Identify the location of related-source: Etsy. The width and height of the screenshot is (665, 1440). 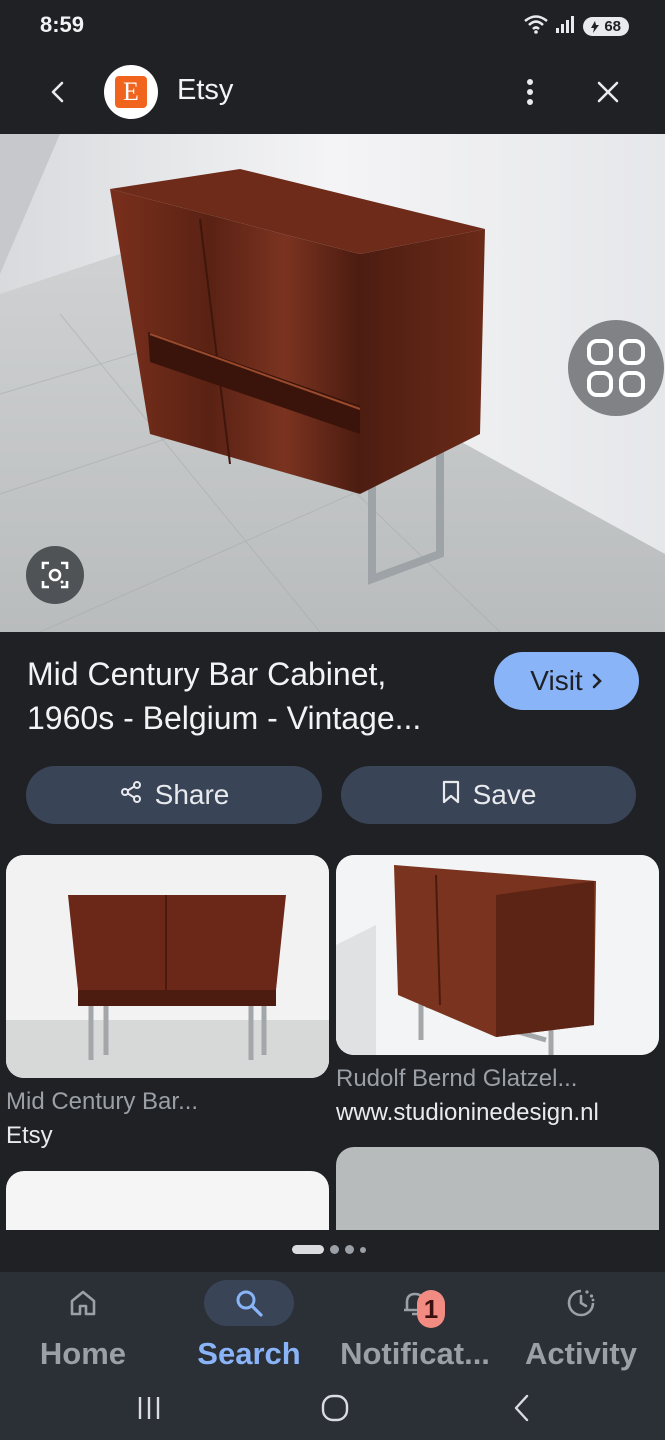
(29, 1135).